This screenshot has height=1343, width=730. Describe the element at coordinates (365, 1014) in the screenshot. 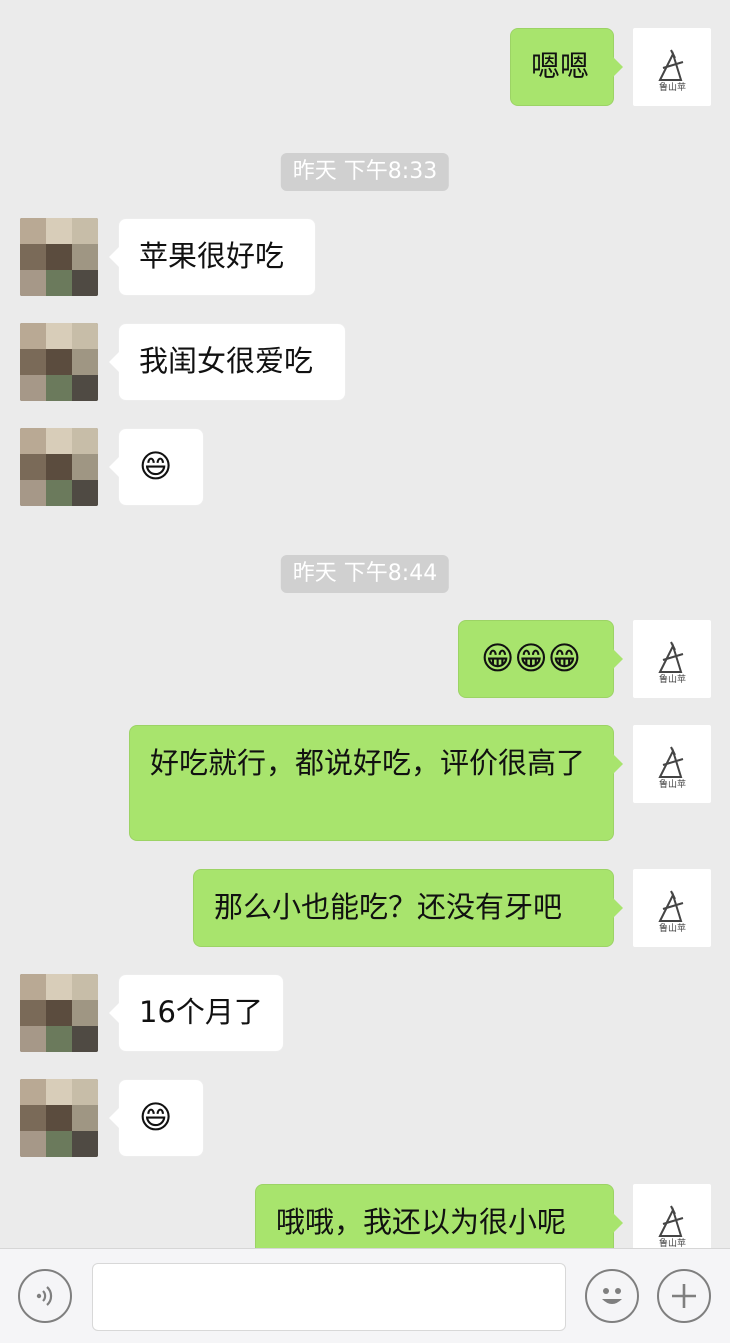

I see `message-row: 16个月了` at that location.